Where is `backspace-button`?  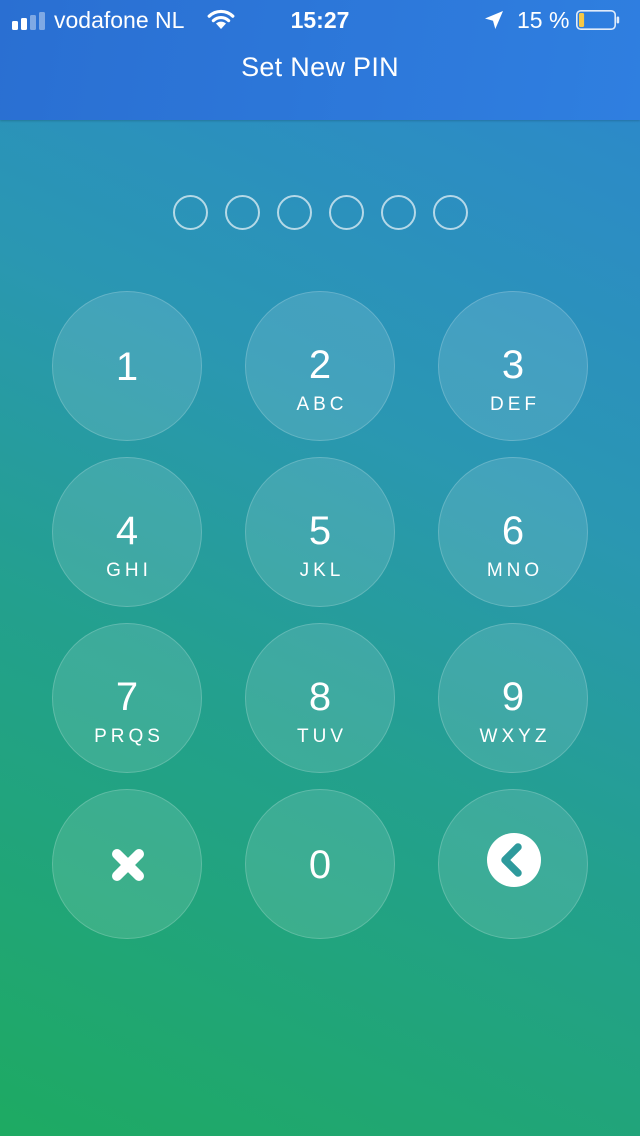
backspace-button is located at coordinates (513, 864).